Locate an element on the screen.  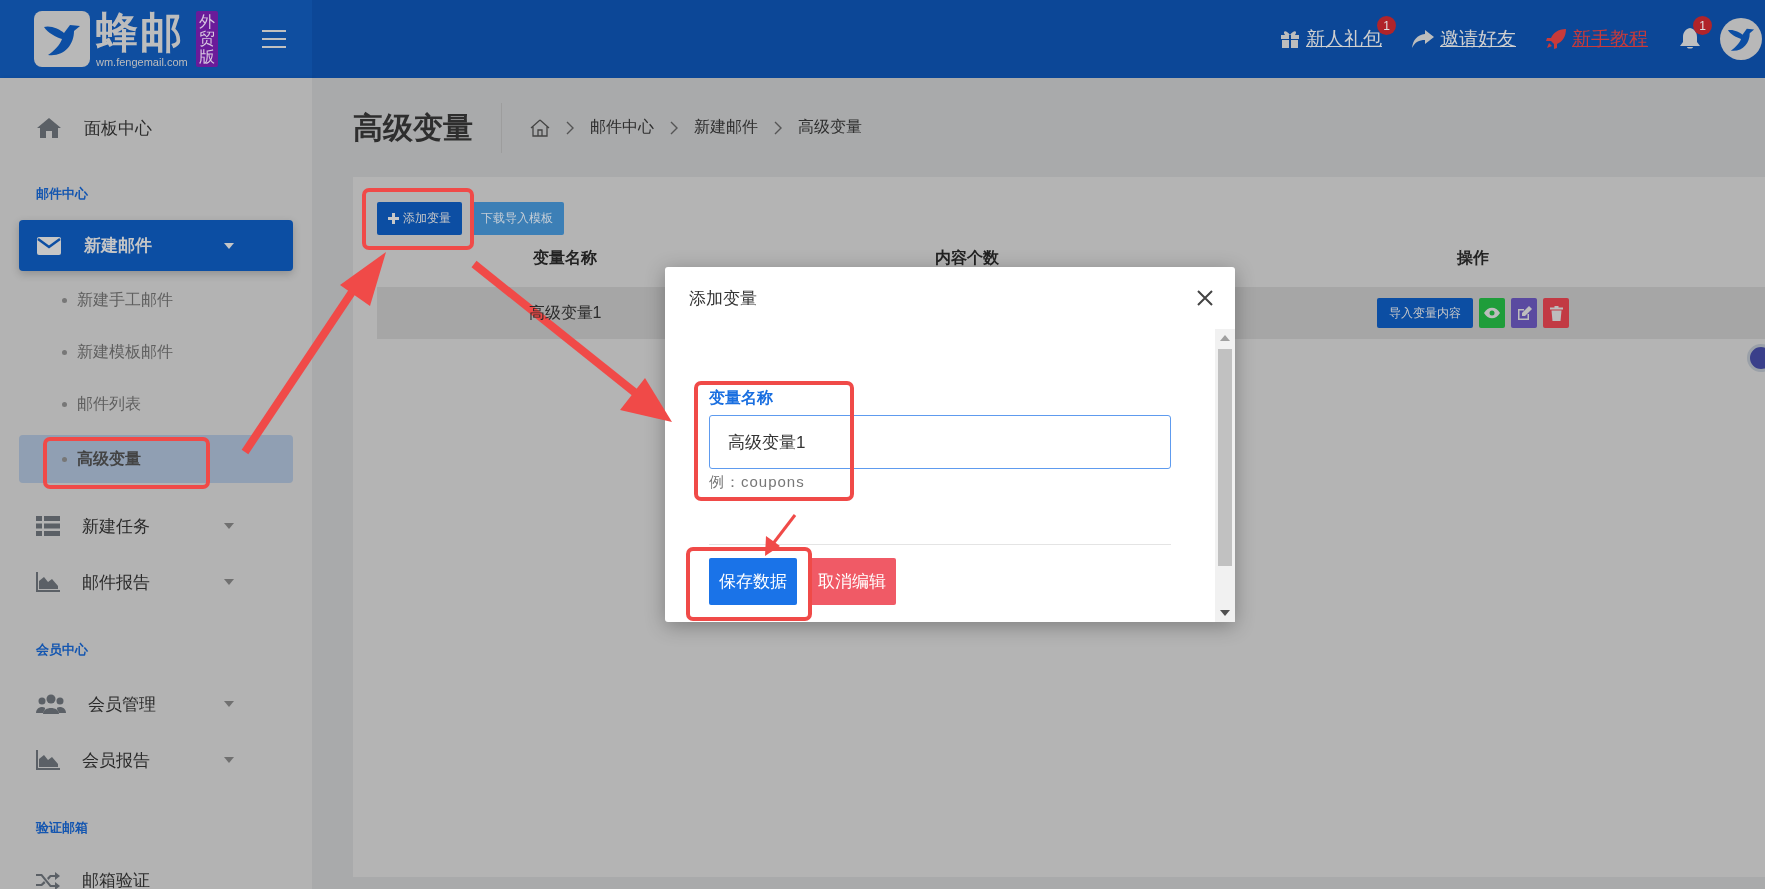
home-icon is located at coordinates (49, 128).